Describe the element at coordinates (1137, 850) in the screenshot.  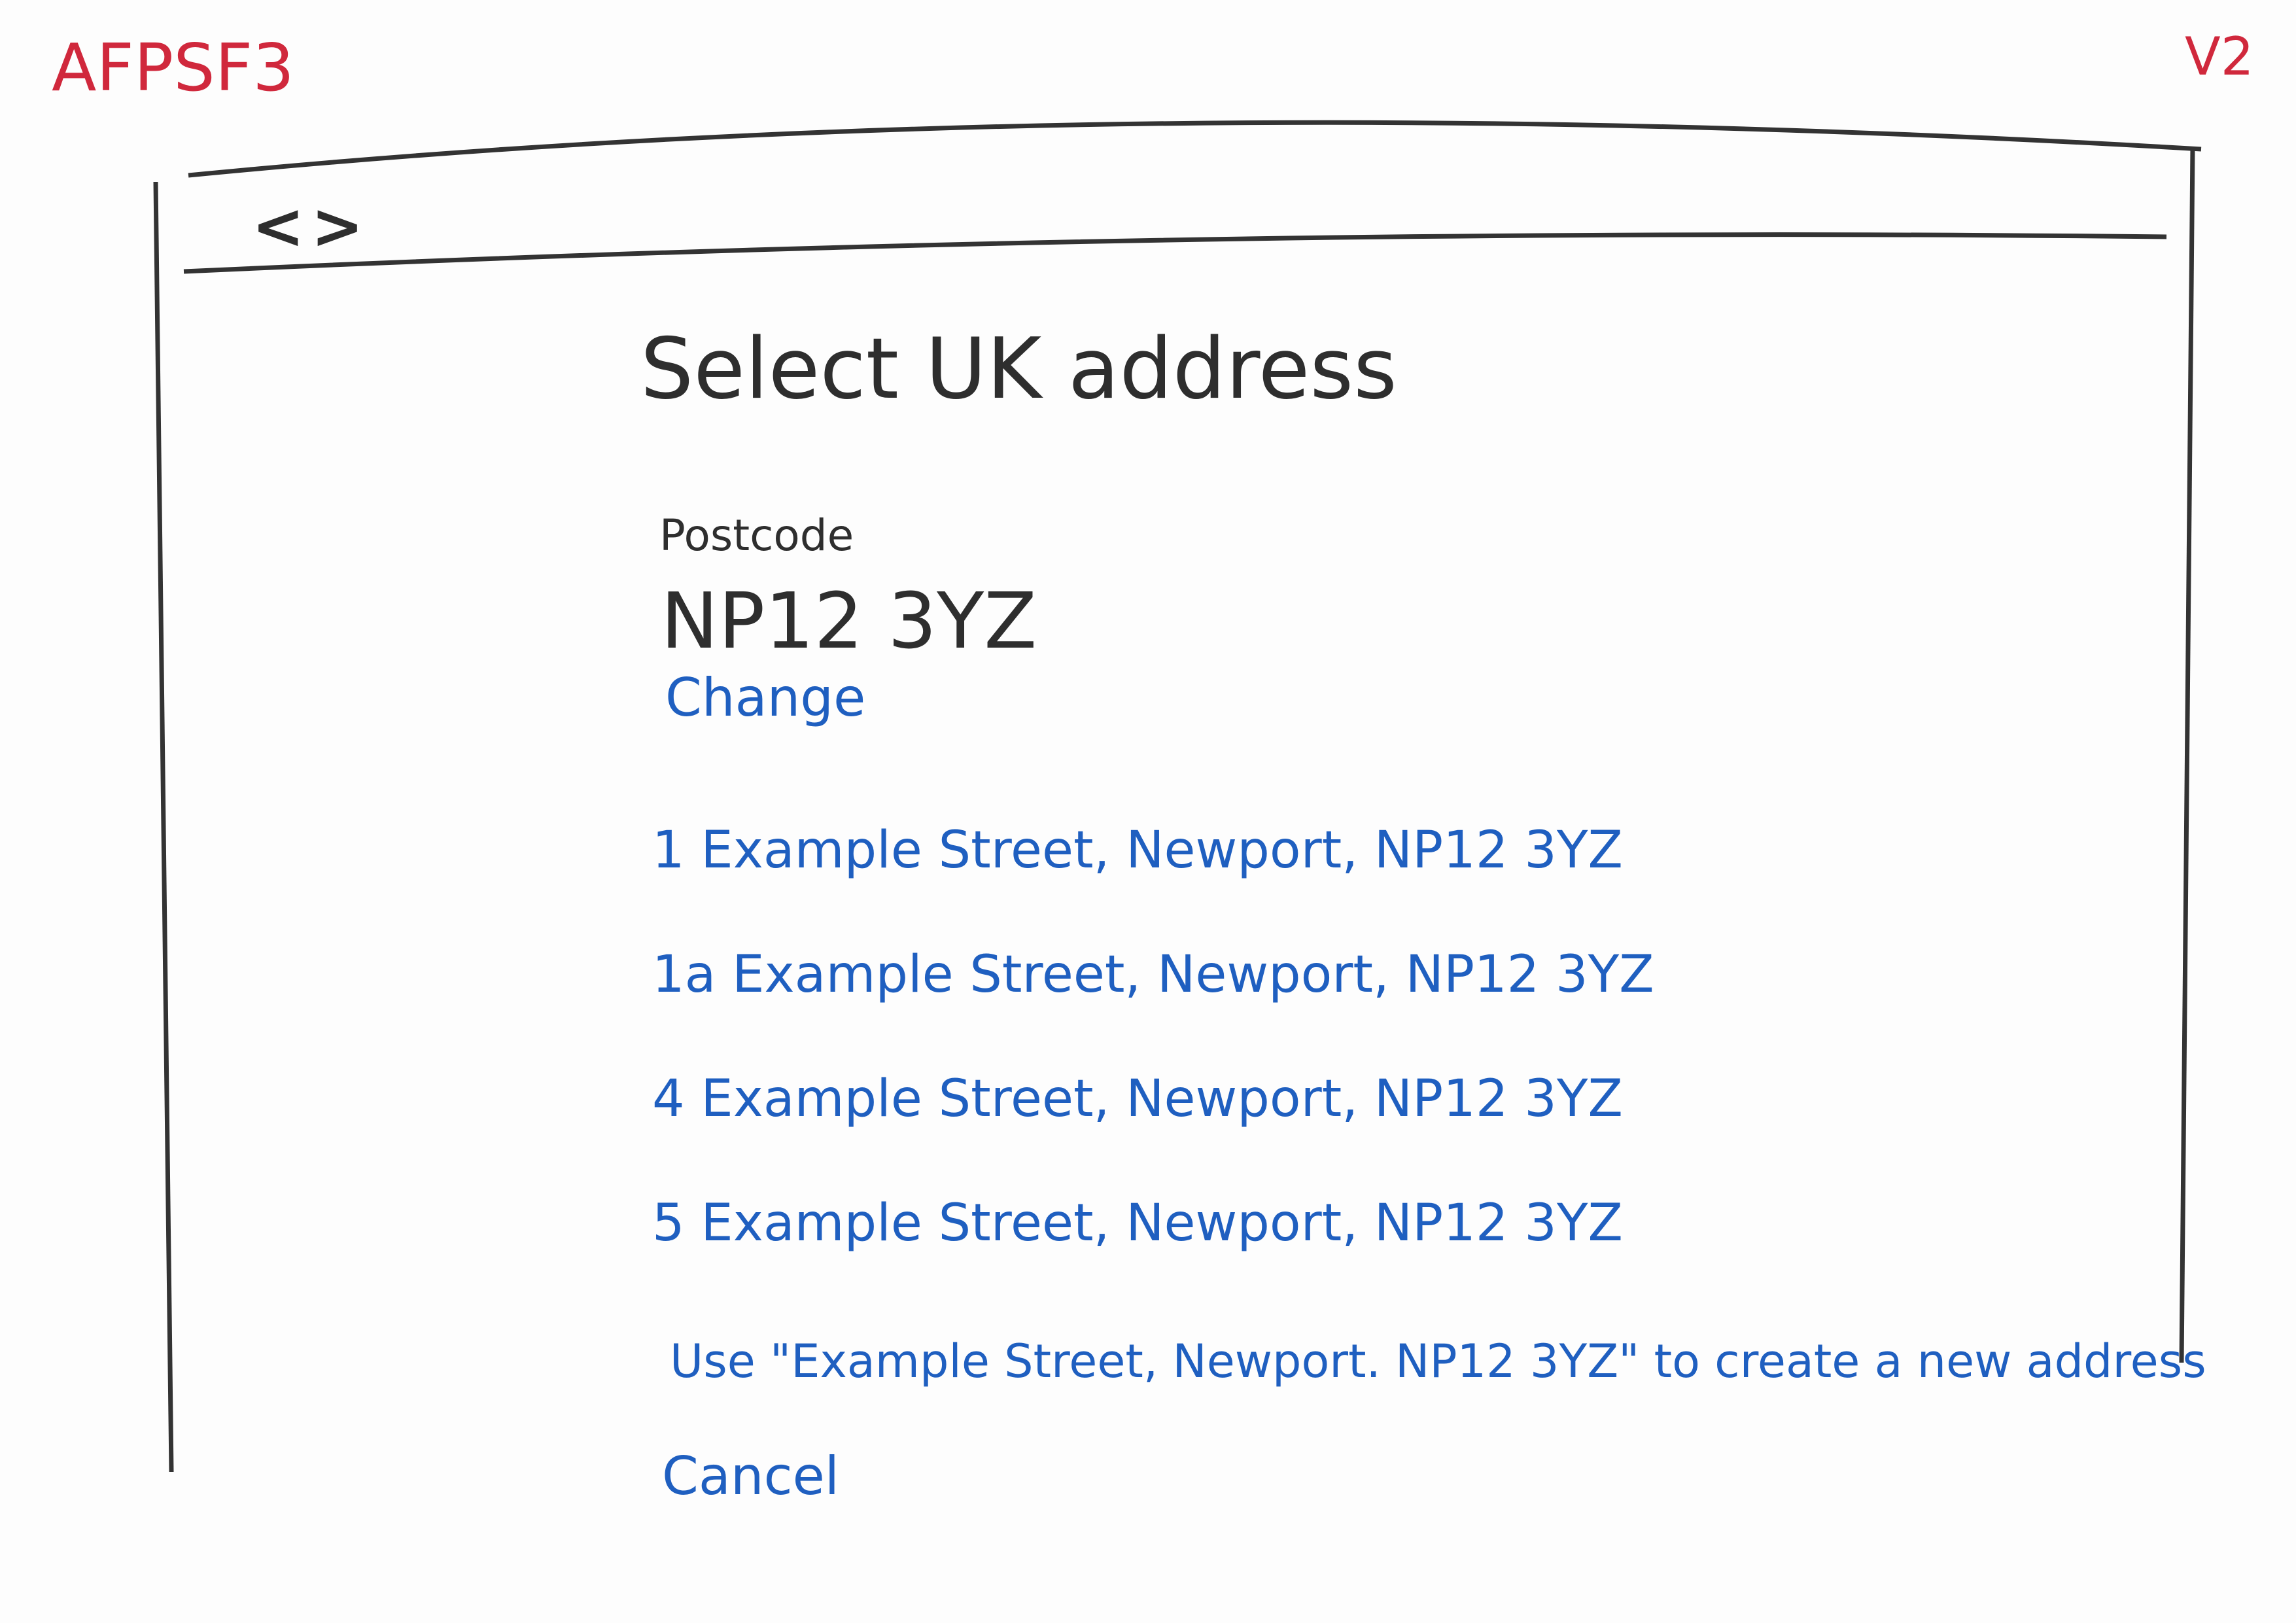
I see `address-option: 1 Example Street, Newport, NP12 3YZ` at that location.